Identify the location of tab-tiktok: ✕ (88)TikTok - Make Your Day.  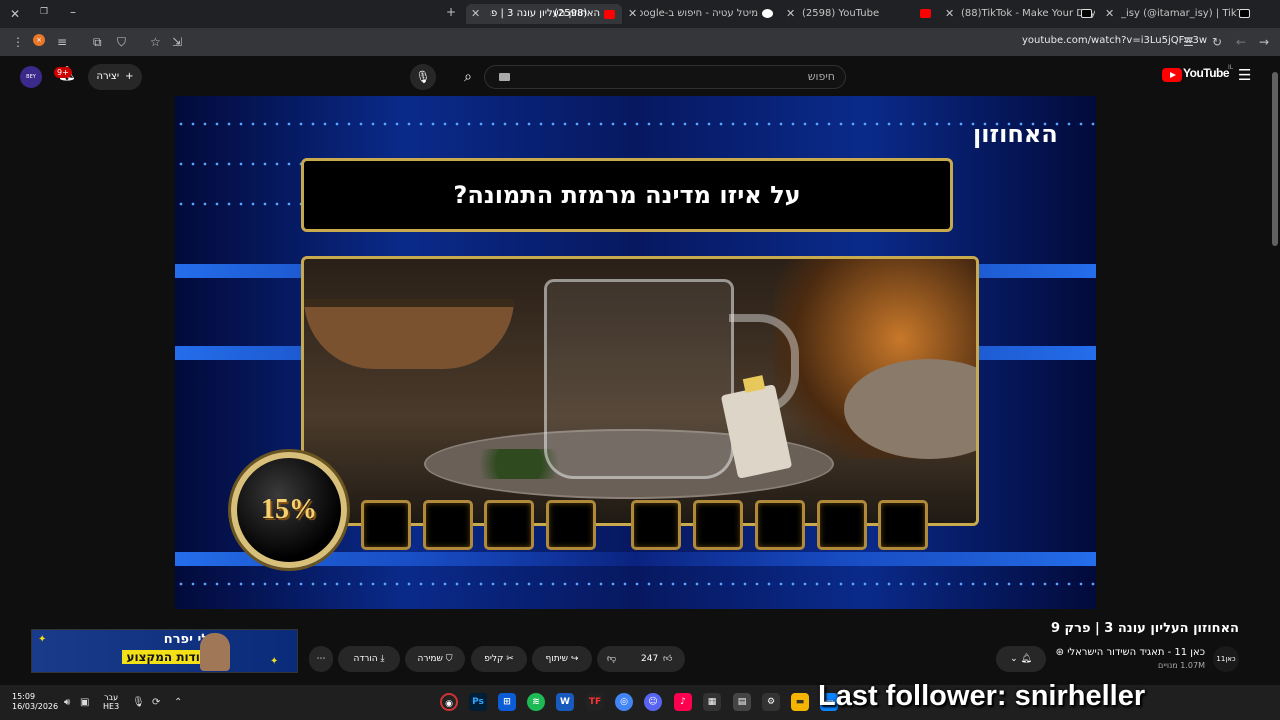
(1019, 14).